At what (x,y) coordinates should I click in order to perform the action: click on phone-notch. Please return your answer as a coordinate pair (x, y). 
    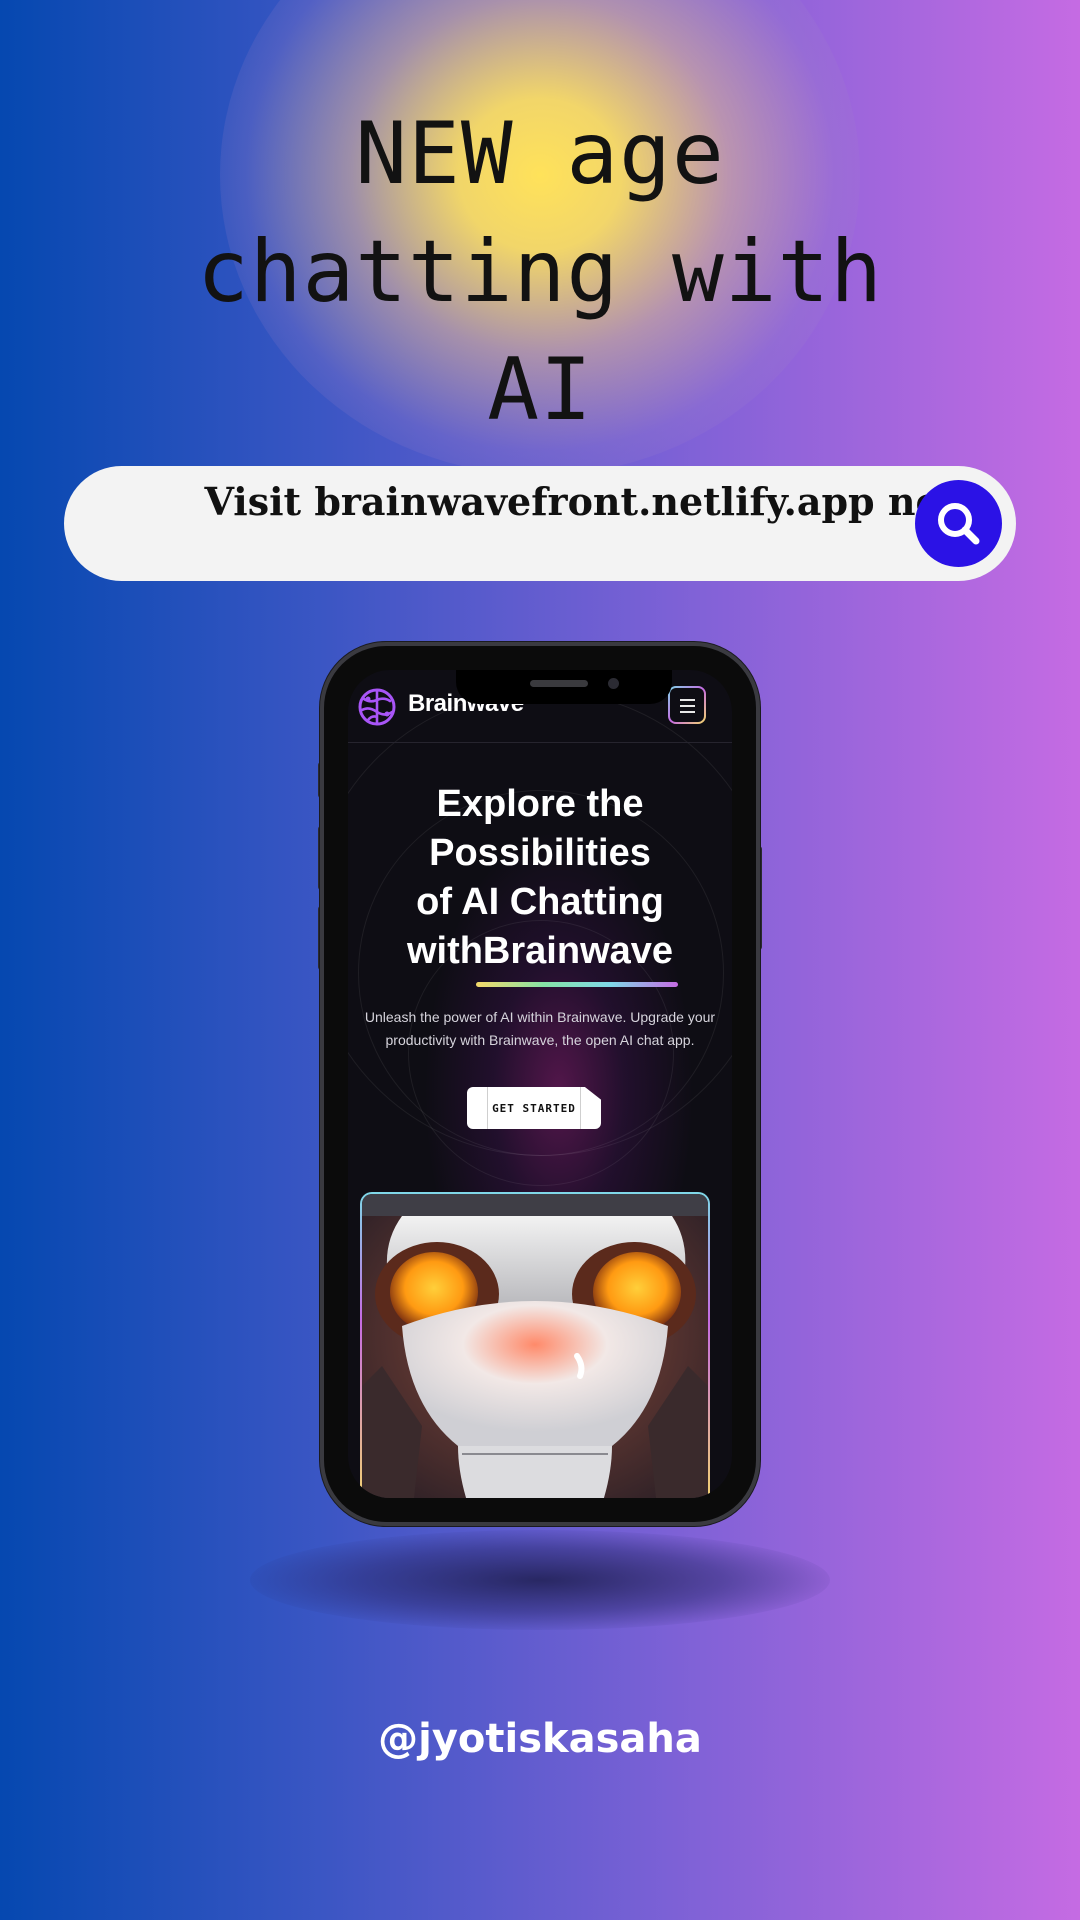
    Looking at the image, I should click on (564, 687).